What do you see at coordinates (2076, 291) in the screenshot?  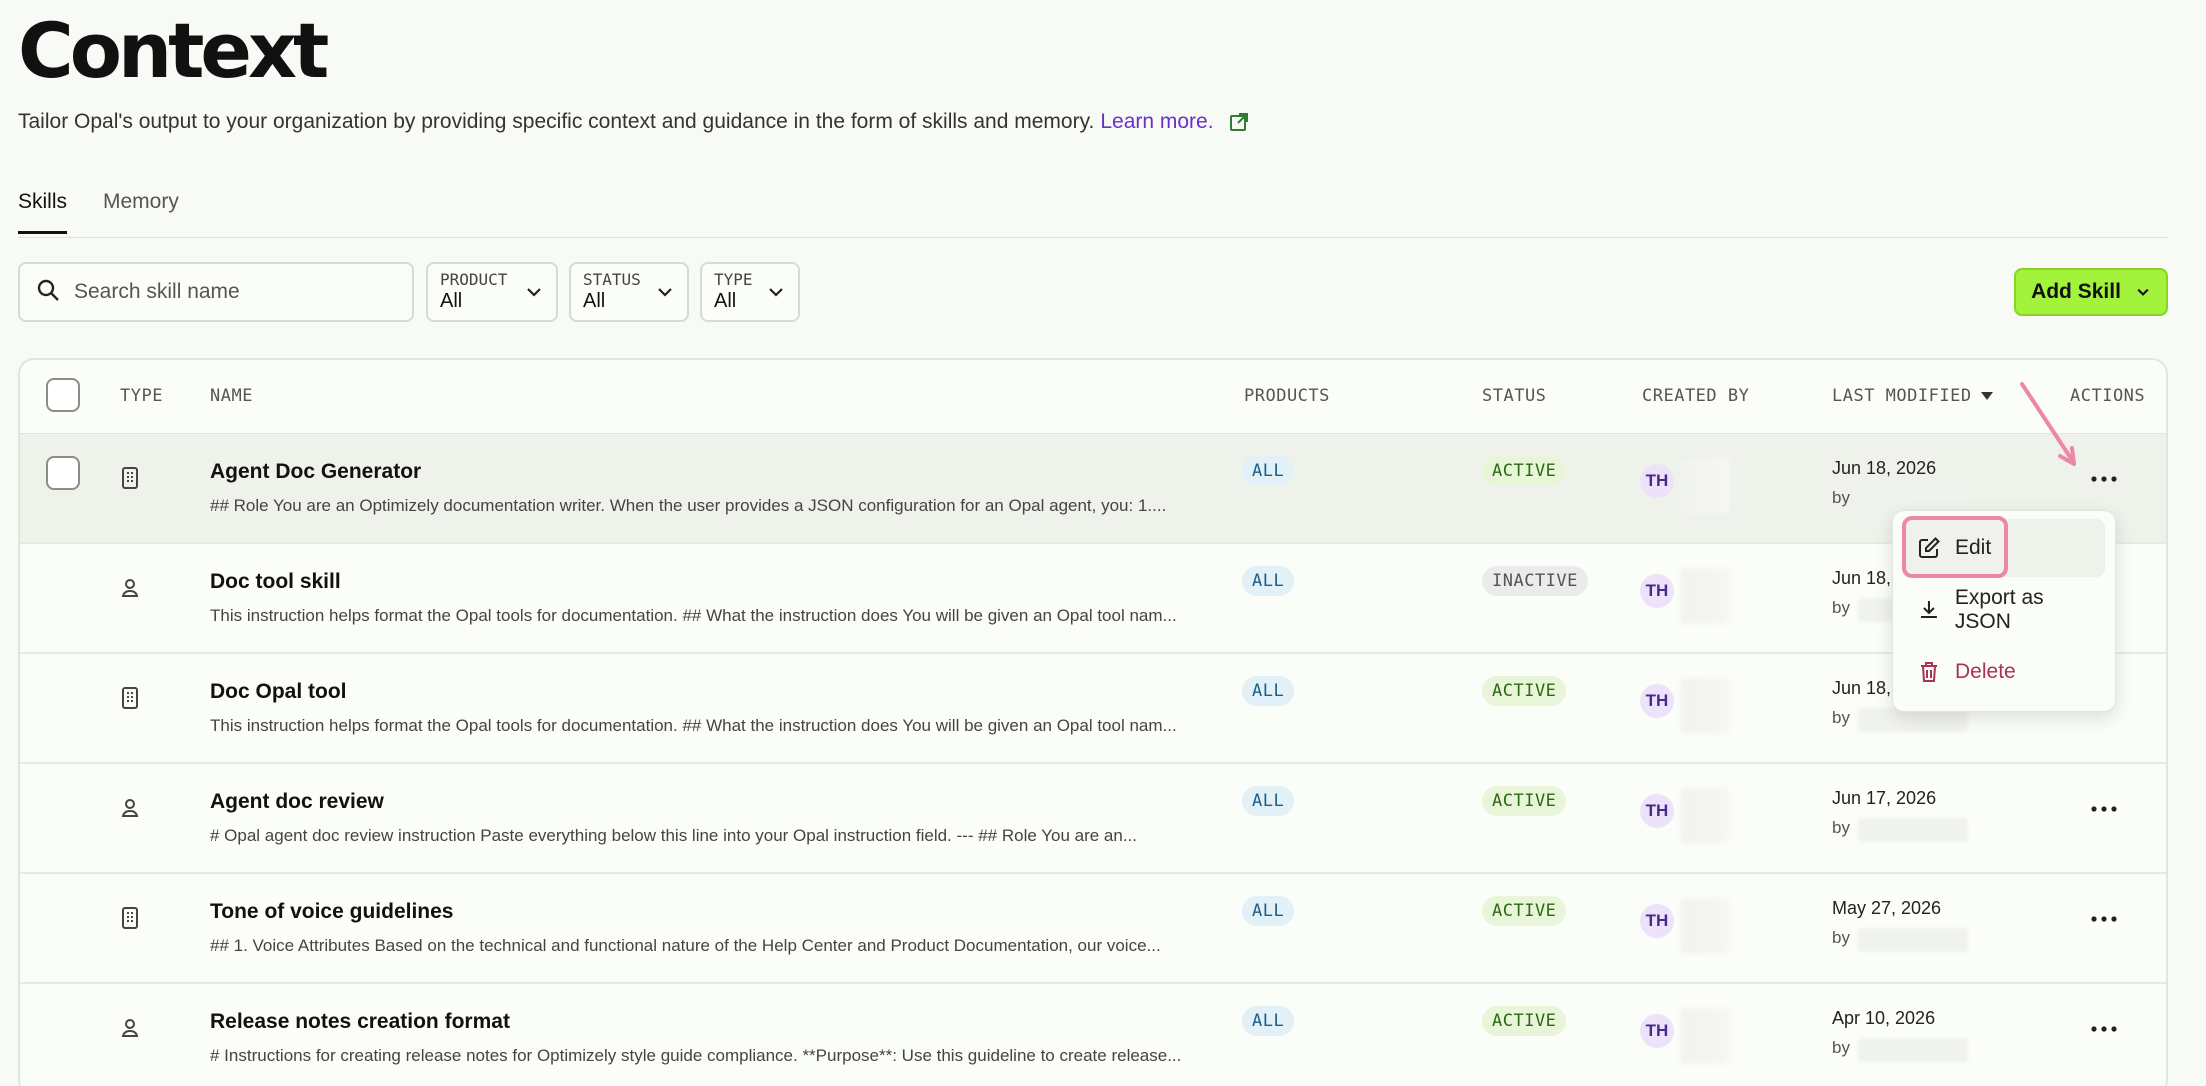 I see `add-skill-label: Add Skill` at bounding box center [2076, 291].